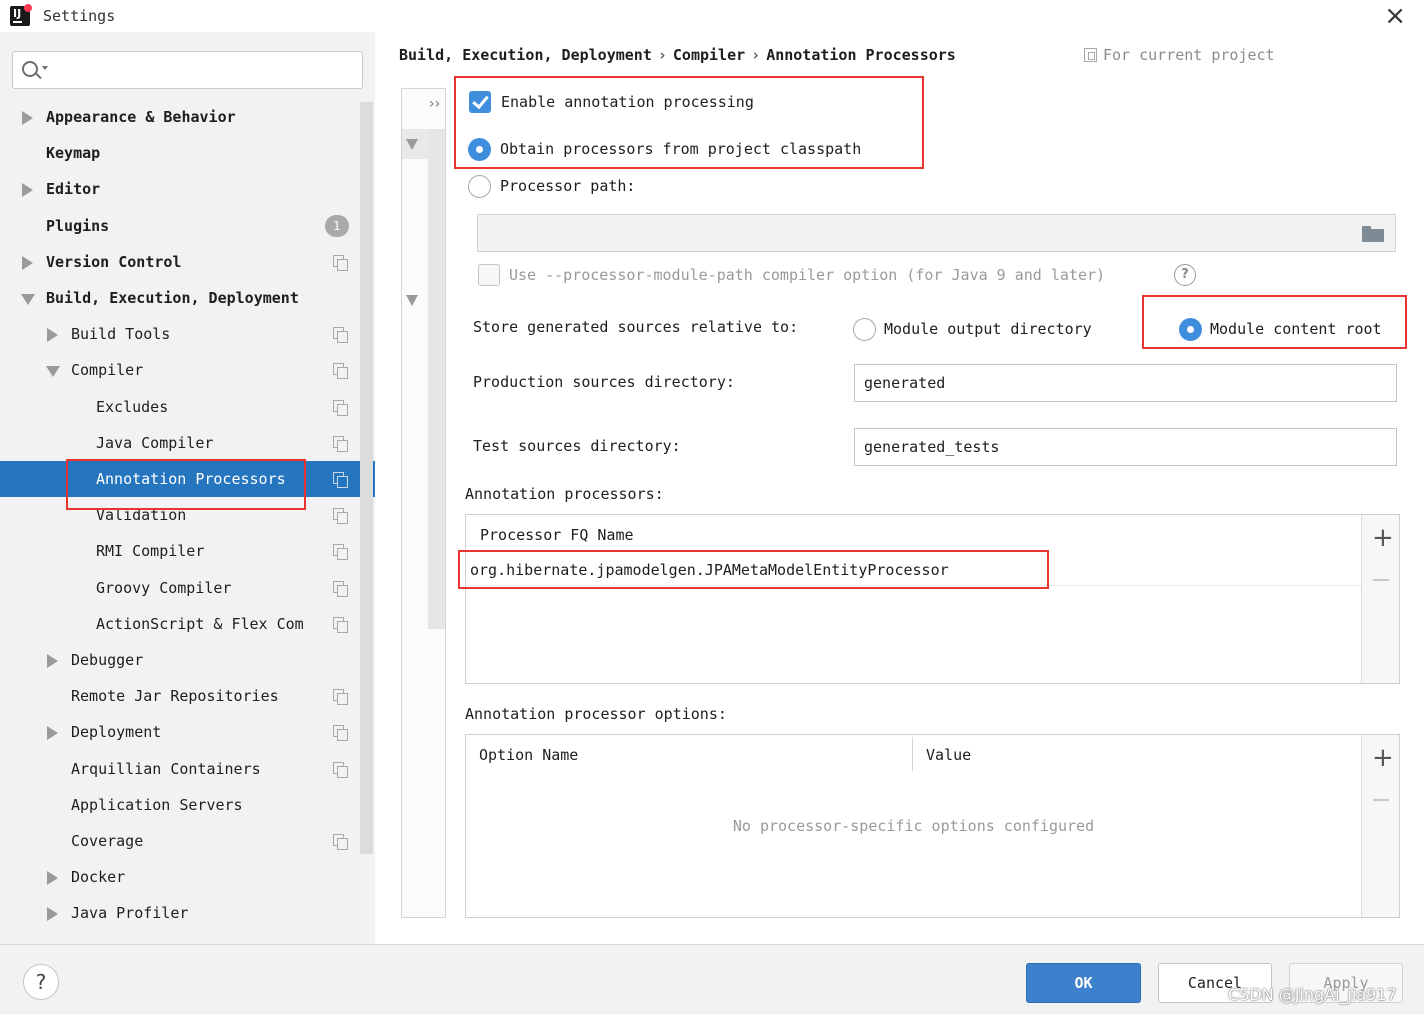 The image size is (1424, 1014). Describe the element at coordinates (479, 149) in the screenshot. I see `obtain-from-classpath-radio` at that location.